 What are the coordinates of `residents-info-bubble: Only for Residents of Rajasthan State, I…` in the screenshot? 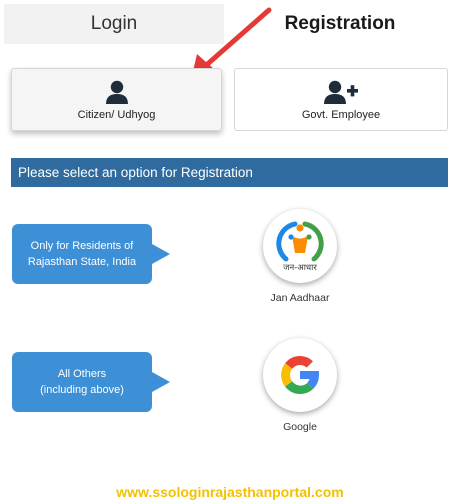 It's located at (91, 254).